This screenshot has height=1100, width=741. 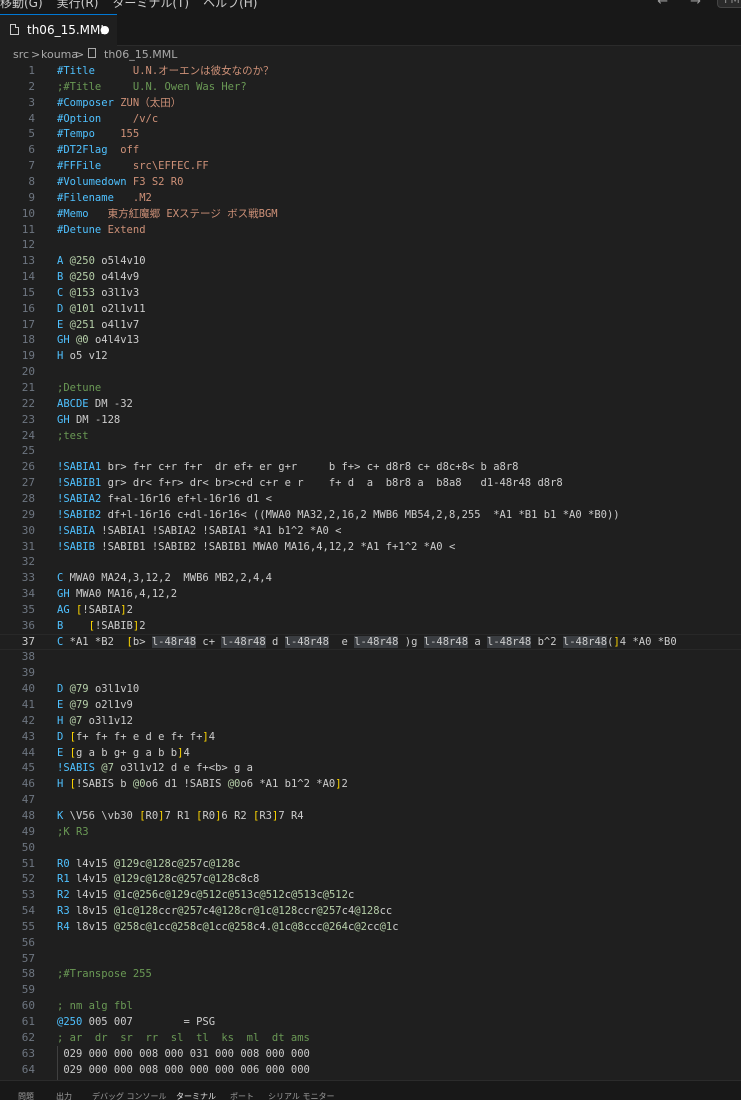 I want to click on forward-arrow-icon: →, so click(x=695, y=4).